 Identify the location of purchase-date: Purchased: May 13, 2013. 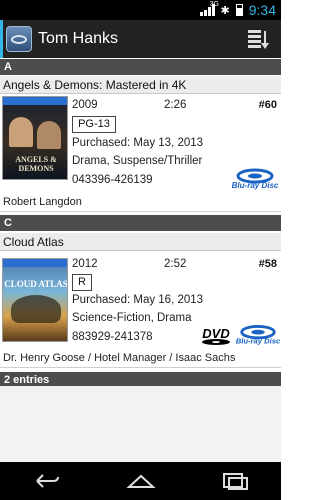
(138, 143).